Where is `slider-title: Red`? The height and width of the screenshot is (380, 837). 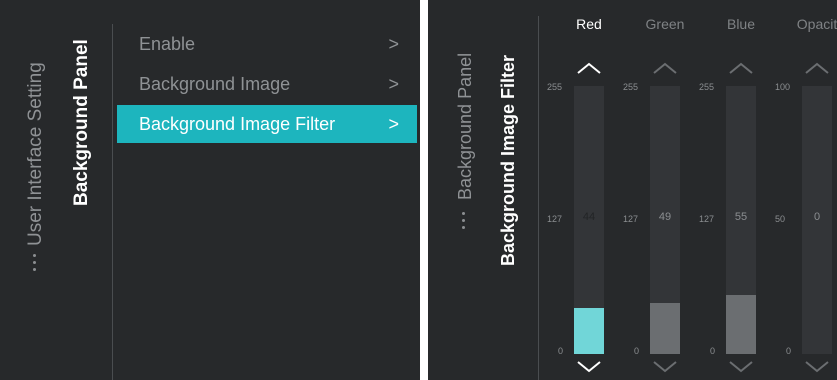 slider-title: Red is located at coordinates (589, 24).